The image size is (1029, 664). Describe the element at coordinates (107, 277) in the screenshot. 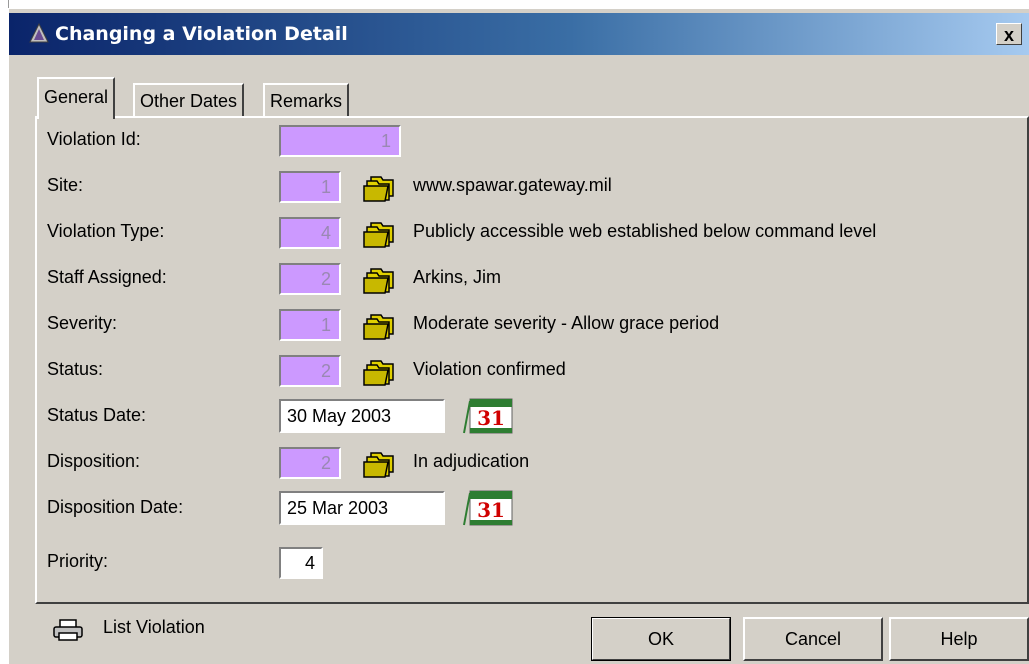

I see `staff-assigned-label: Staff Assigned:` at that location.